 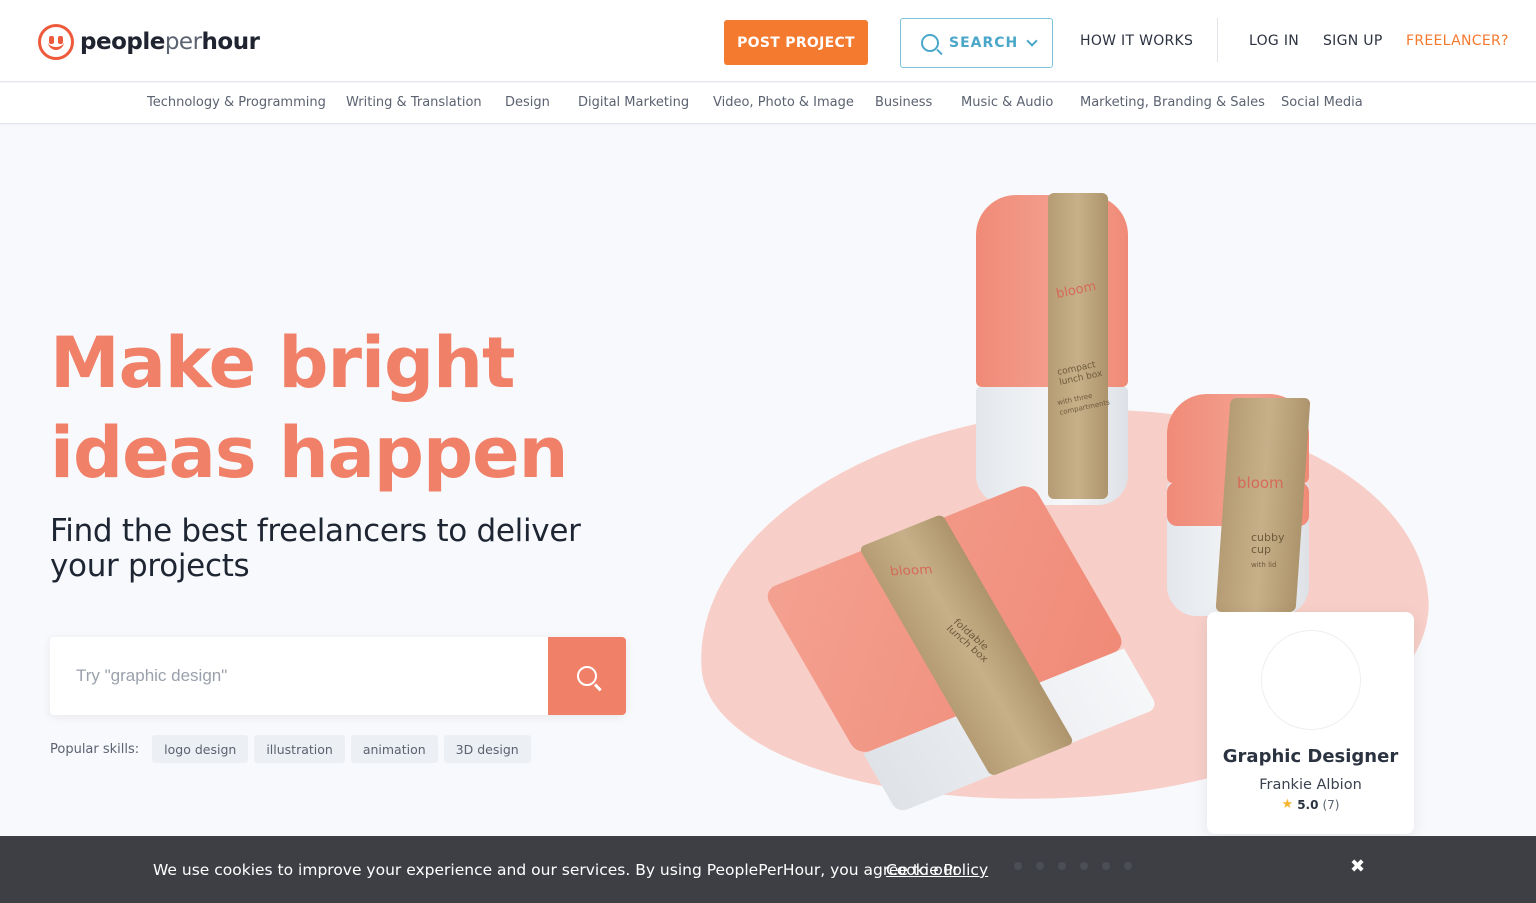 I want to click on hero-search-input, so click(x=299, y=676).